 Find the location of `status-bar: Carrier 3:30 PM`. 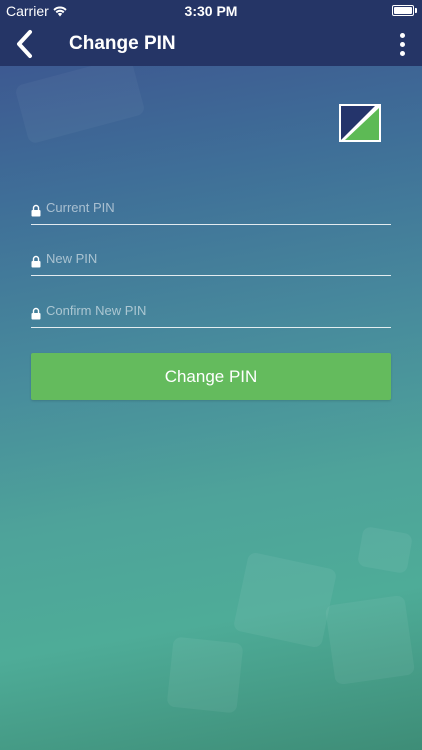

status-bar: Carrier 3:30 PM is located at coordinates (211, 11).